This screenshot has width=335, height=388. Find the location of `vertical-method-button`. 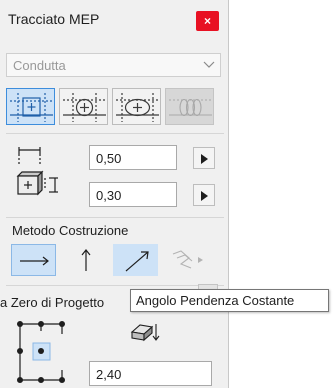

vertical-method-button is located at coordinates (86, 260).